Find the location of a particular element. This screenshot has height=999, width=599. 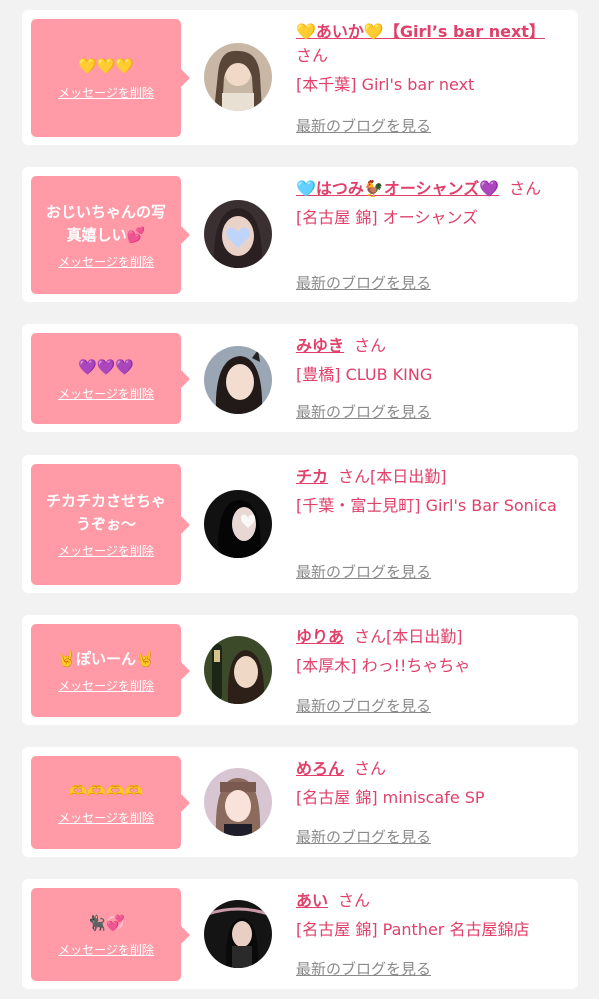

name-line: めろん さん is located at coordinates (431, 769).